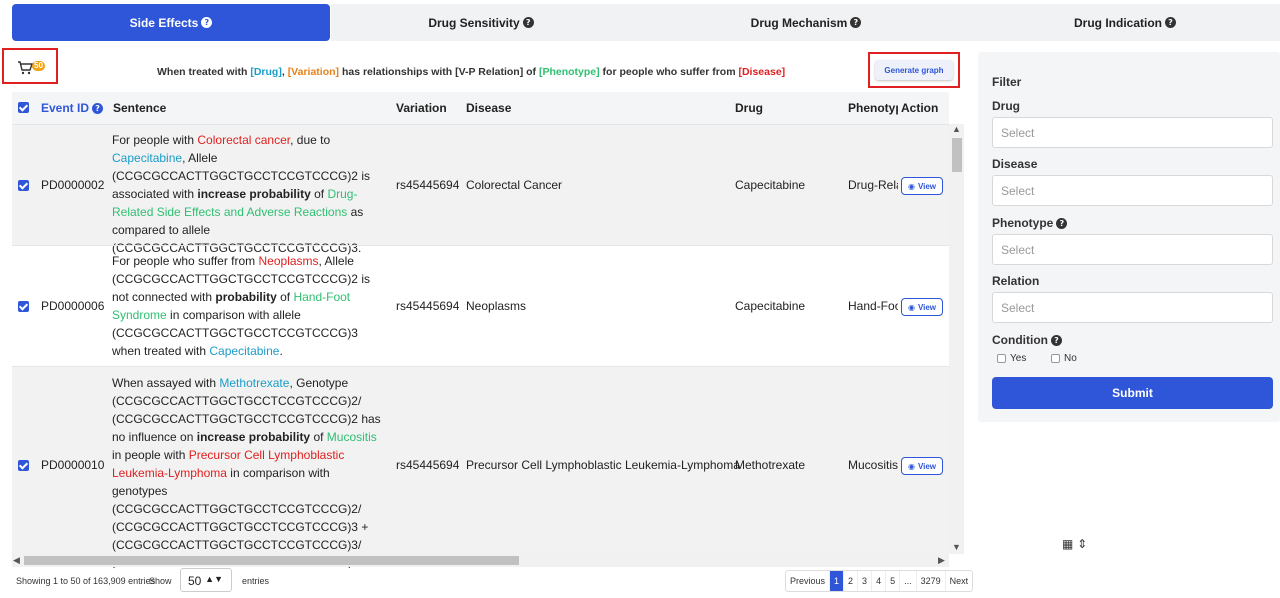 The width and height of the screenshot is (1280, 598). What do you see at coordinates (256, 581) in the screenshot?
I see `entries-label: entries` at bounding box center [256, 581].